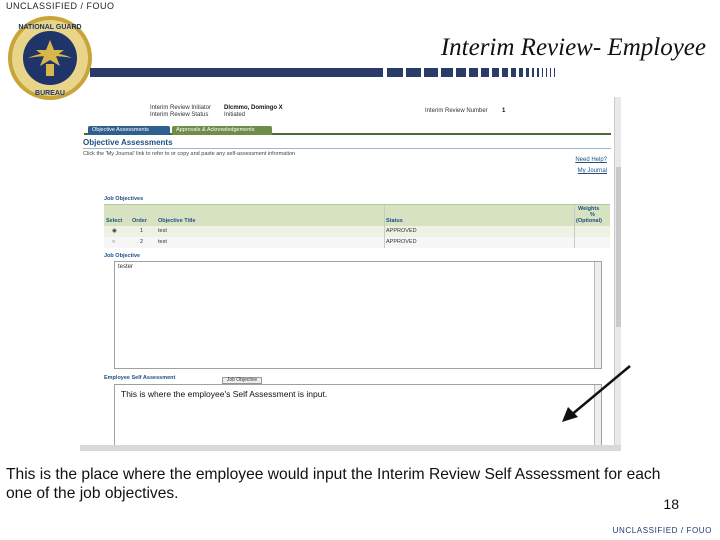 The height and width of the screenshot is (540, 720). Describe the element at coordinates (235, 115) in the screenshot. I see `status-value: Initiated` at that location.